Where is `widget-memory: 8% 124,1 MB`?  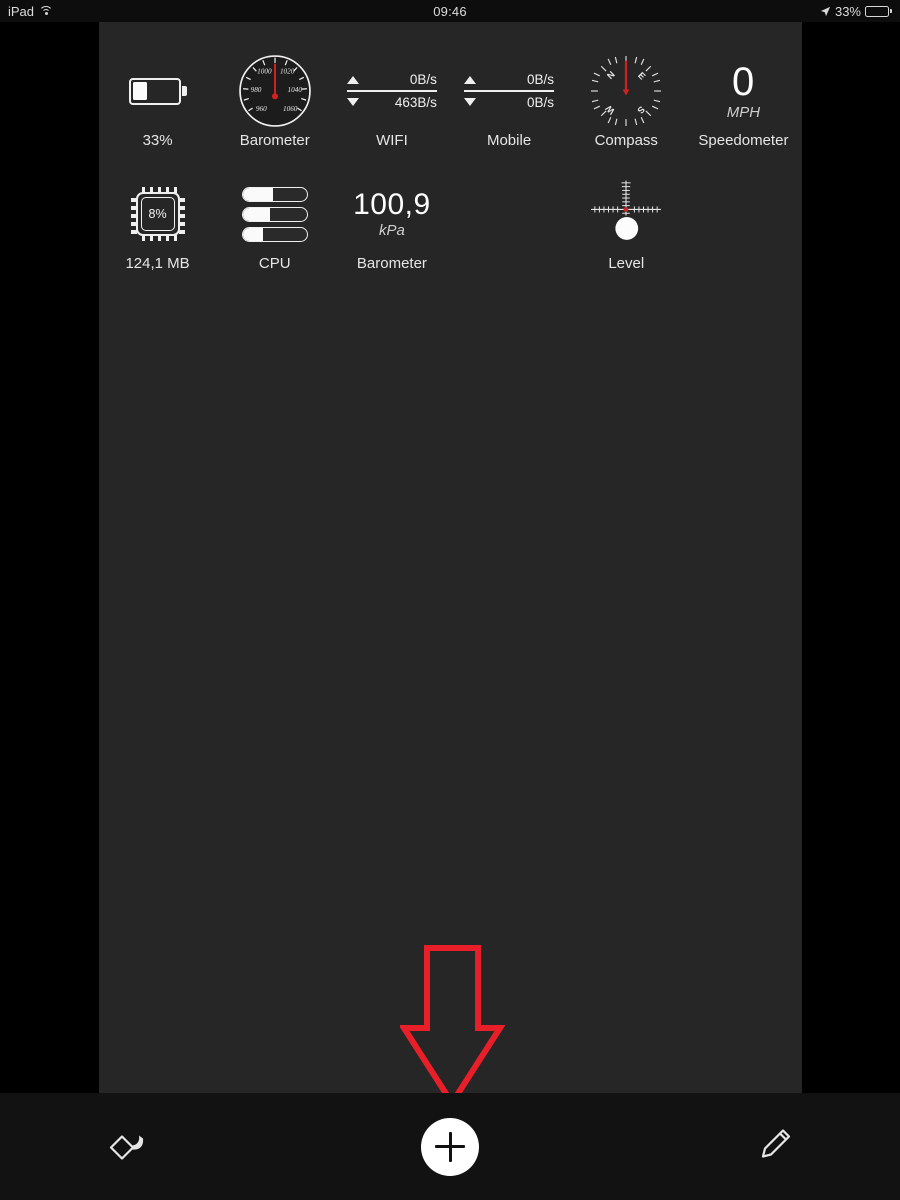
widget-memory: 8% 124,1 MB is located at coordinates (157, 227).